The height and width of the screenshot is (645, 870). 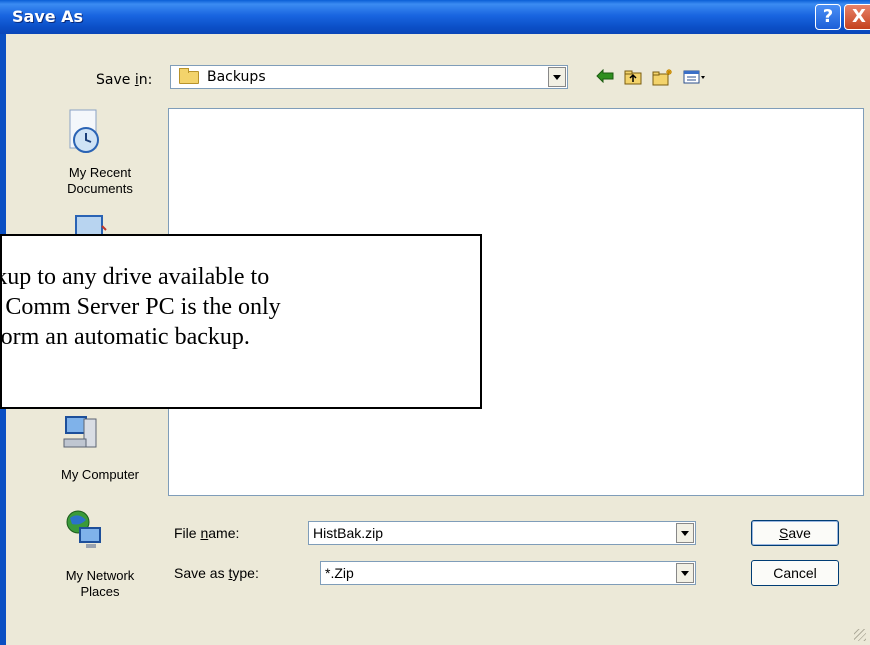 I want to click on save-in-combo: Backups, so click(x=369, y=77).